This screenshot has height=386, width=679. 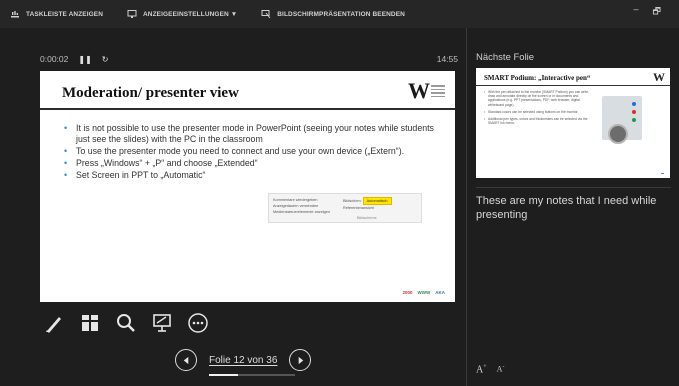 What do you see at coordinates (377, 201) in the screenshot?
I see `inset-monitor-value: Automatisch` at bounding box center [377, 201].